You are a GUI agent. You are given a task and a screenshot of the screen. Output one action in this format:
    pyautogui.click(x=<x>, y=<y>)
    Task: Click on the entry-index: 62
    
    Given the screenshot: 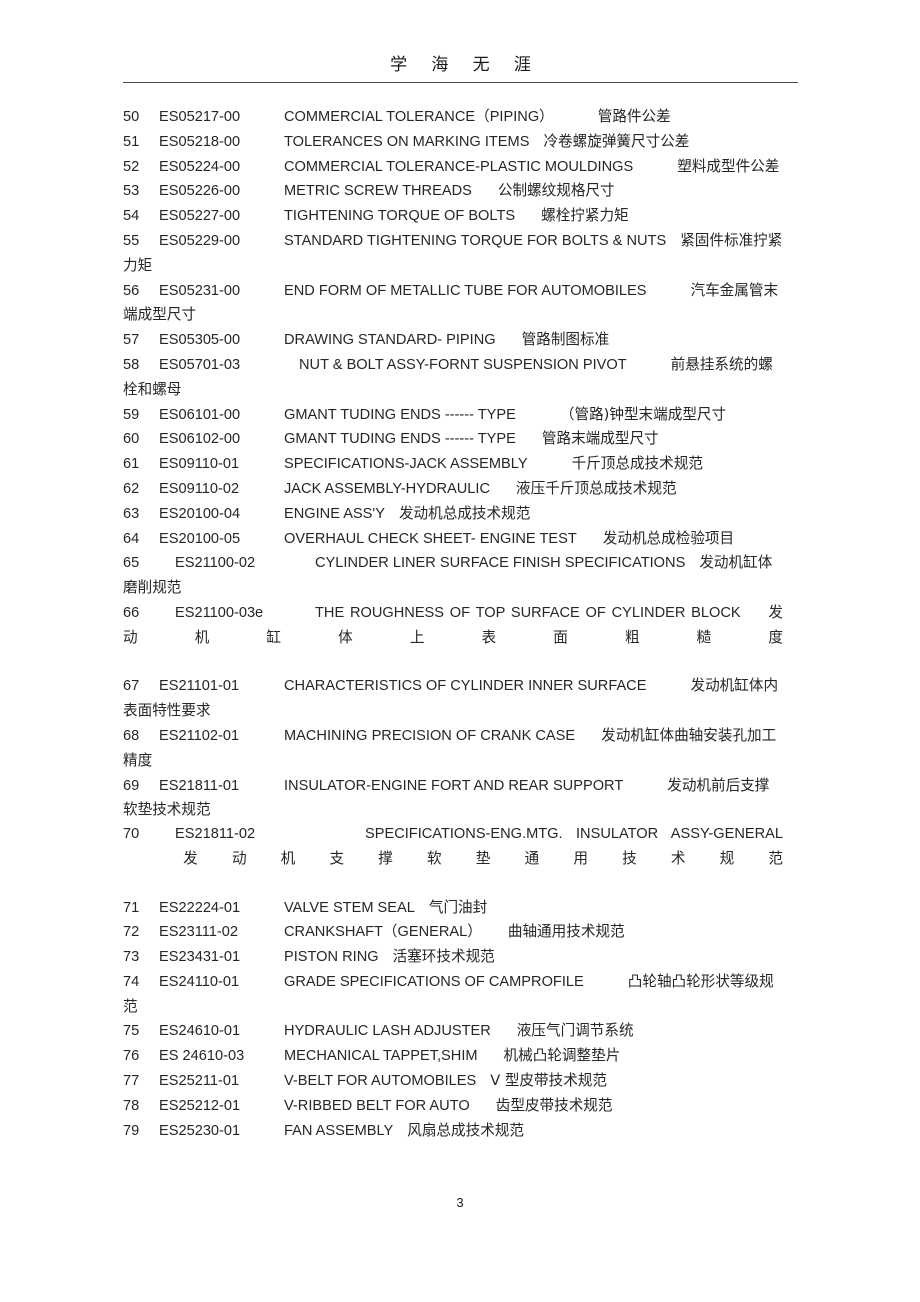 What is the action you would take?
    pyautogui.click(x=131, y=488)
    